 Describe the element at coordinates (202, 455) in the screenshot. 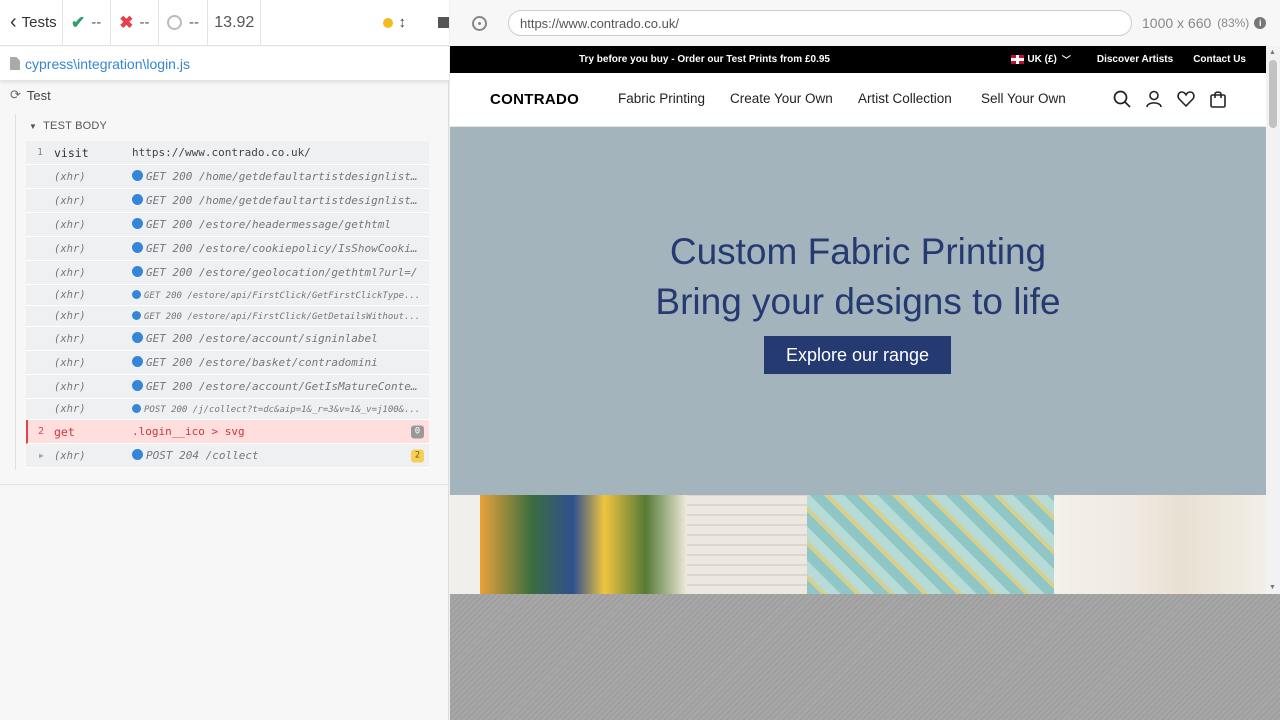

I see `command-message-text: POST 204 /collect` at that location.